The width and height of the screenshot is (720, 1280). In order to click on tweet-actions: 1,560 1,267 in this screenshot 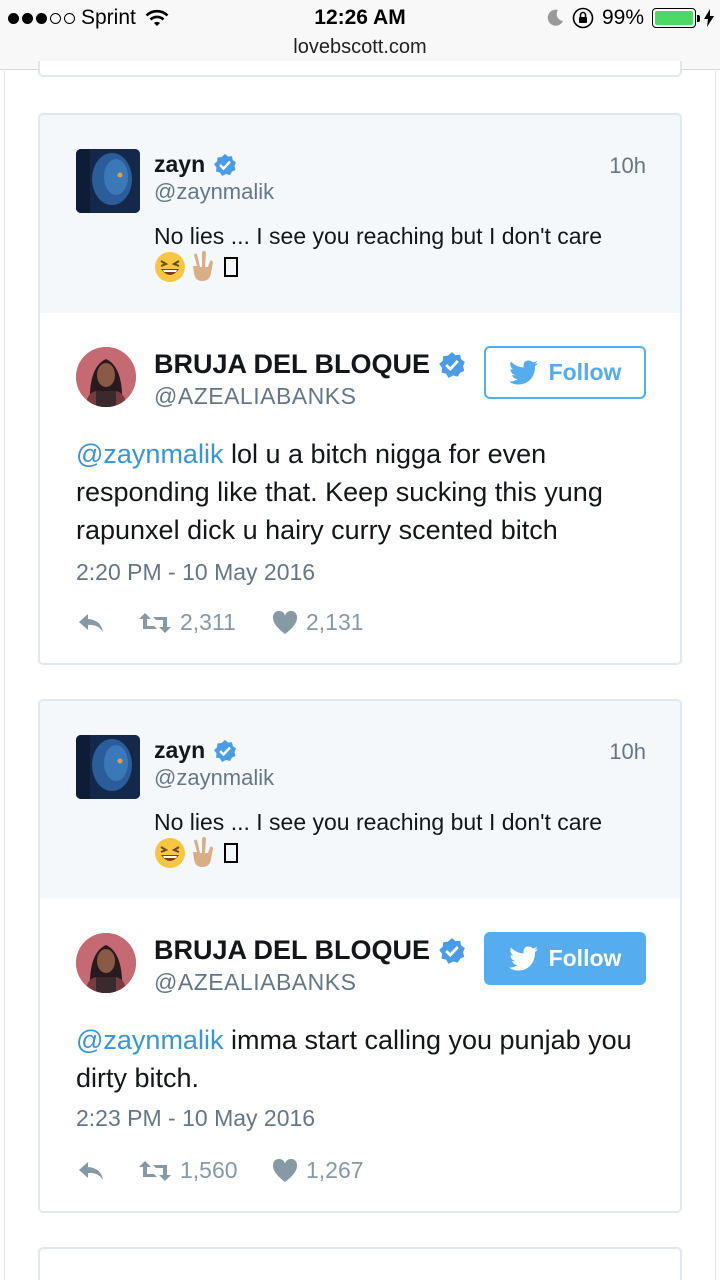, I will do `click(220, 1170)`.